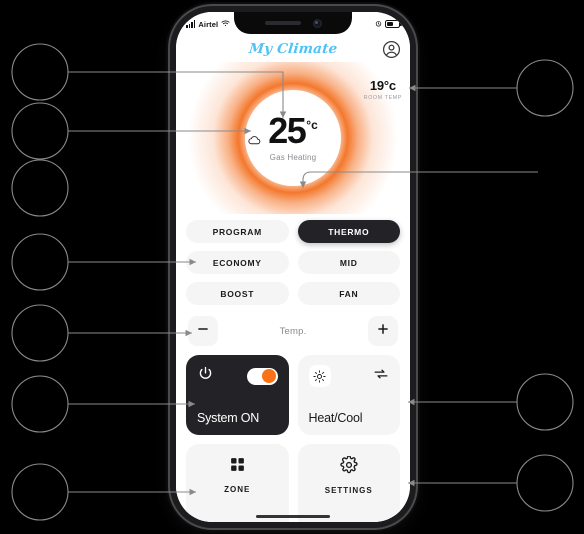  I want to click on mode-button-fan: FAN, so click(348, 293).